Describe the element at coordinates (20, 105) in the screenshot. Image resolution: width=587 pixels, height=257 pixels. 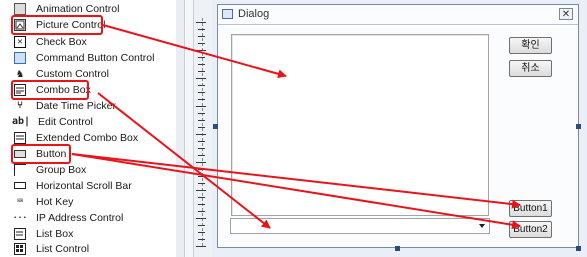
I see `datetime-icon: ⑂` at that location.